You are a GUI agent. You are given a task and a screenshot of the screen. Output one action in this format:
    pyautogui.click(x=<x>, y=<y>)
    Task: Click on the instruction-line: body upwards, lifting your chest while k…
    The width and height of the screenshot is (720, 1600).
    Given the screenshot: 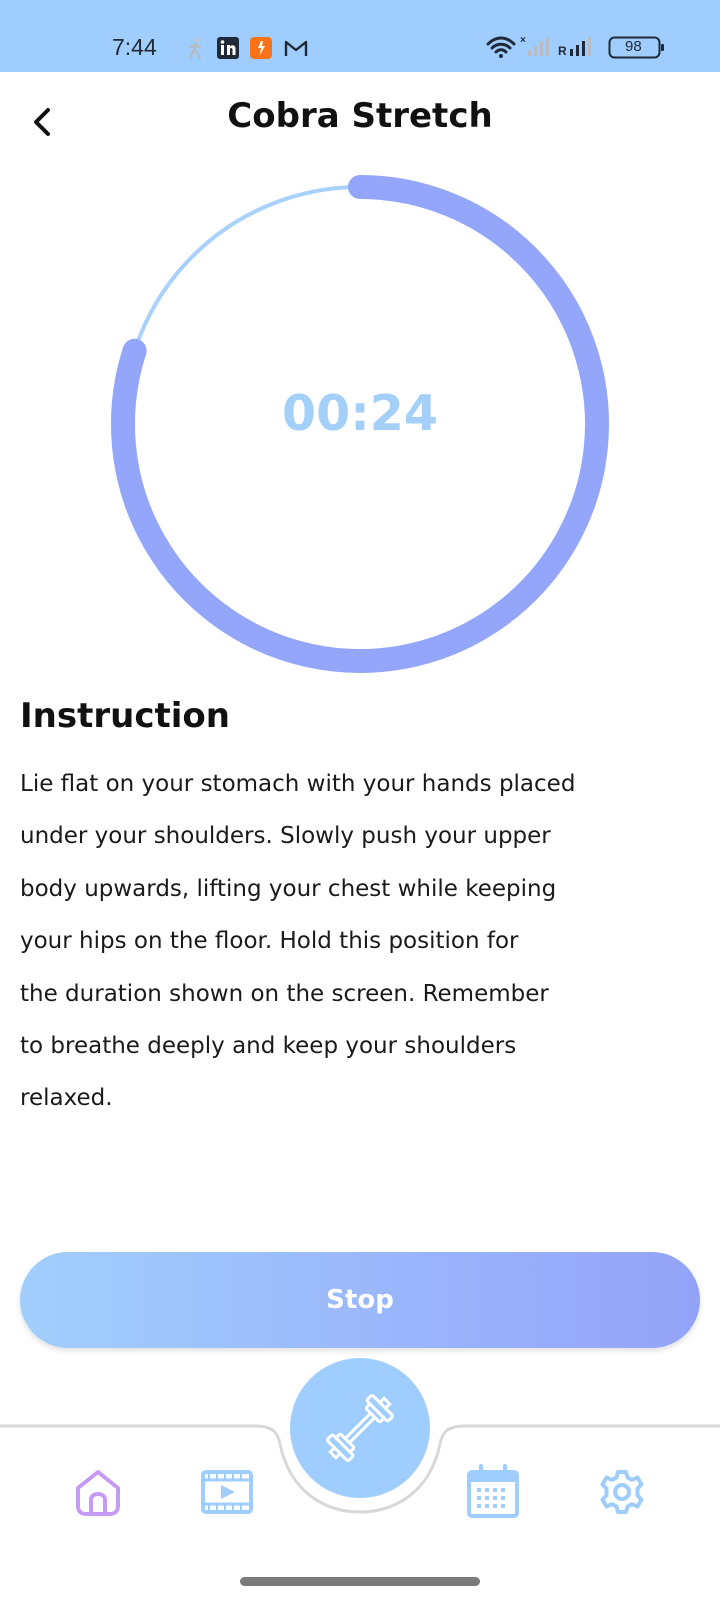 What is the action you would take?
    pyautogui.click(x=288, y=888)
    